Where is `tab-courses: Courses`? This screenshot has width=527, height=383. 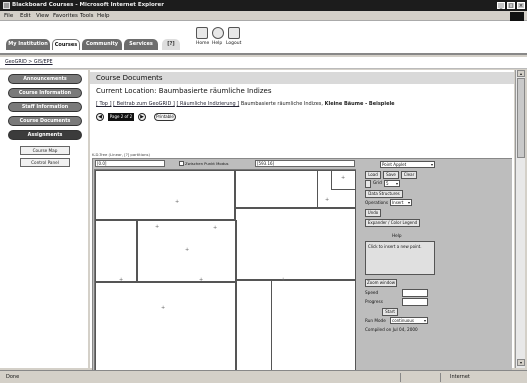 tab-courses: Courses is located at coordinates (66, 44).